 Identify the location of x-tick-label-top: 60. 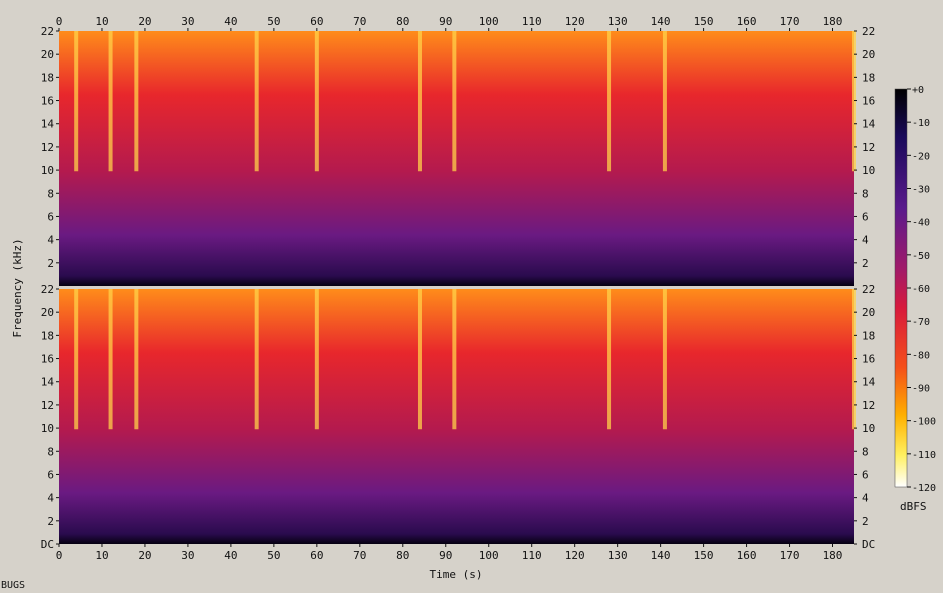
(316, 21).